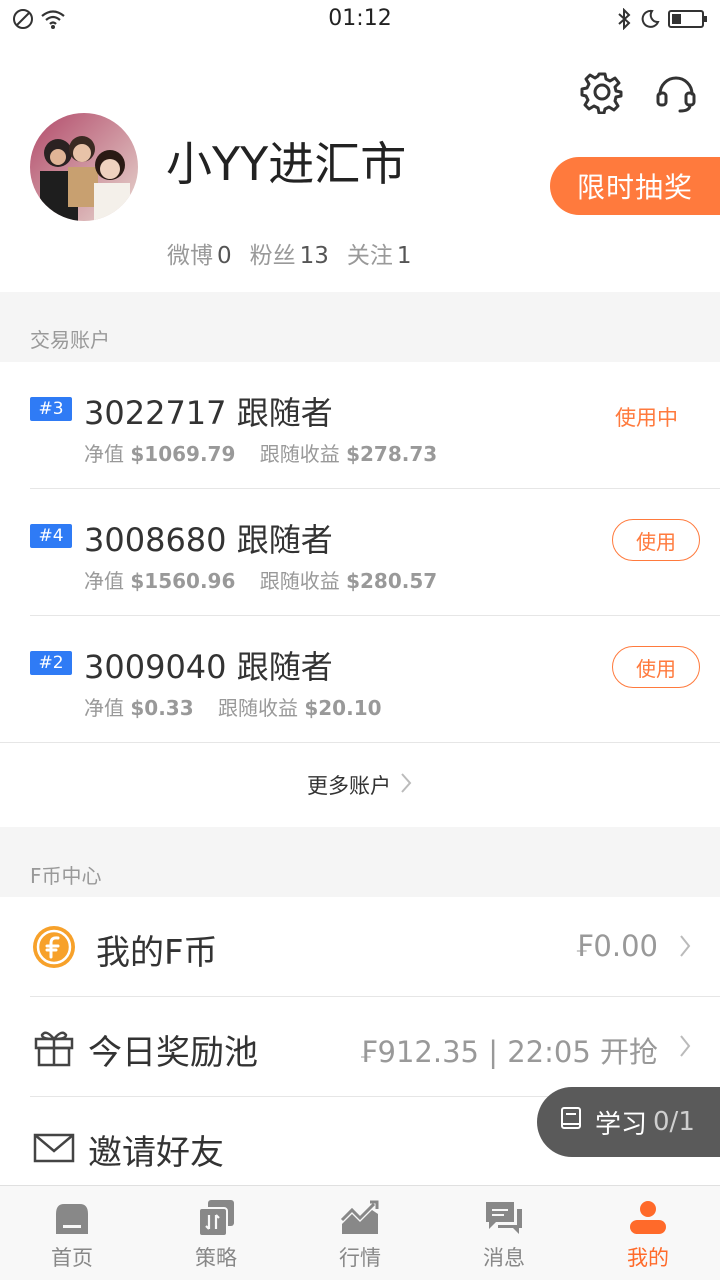  Describe the element at coordinates (183, 581) in the screenshot. I see `net-value: $1560.96` at that location.